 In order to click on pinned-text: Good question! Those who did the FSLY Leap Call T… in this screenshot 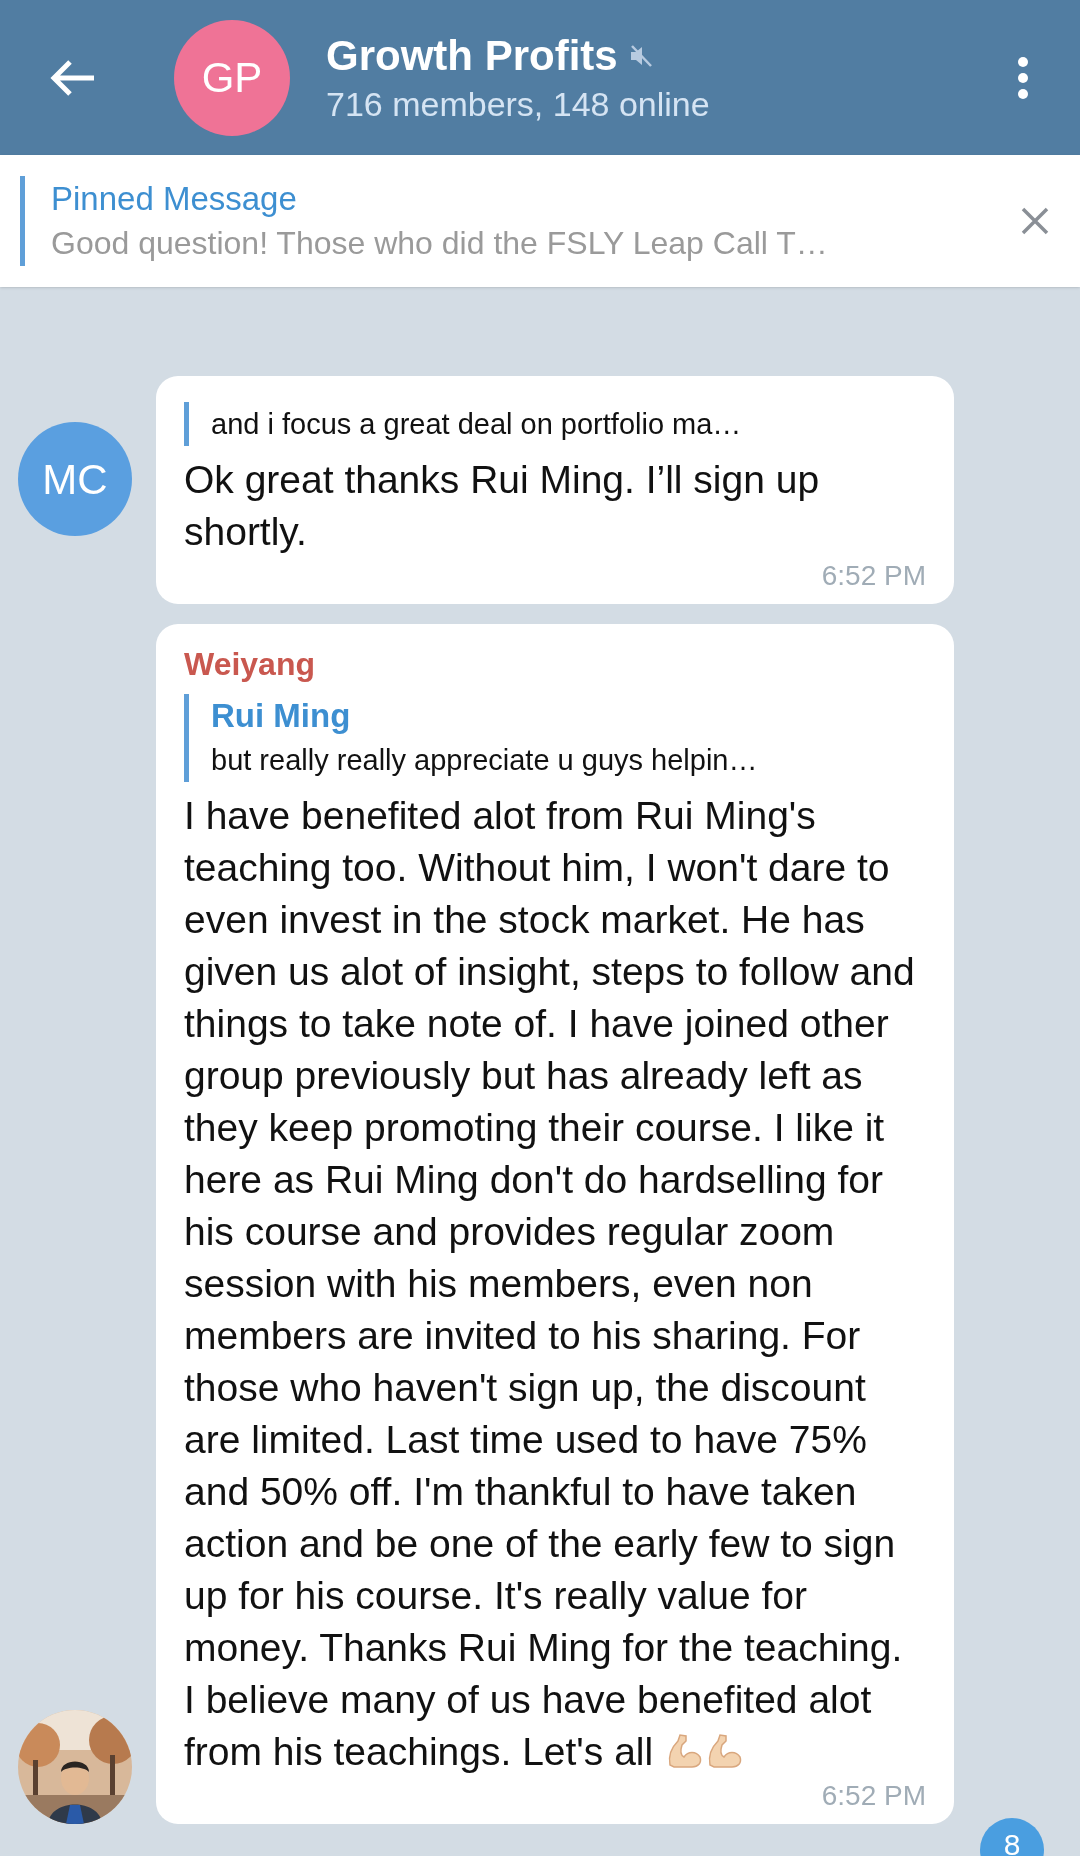, I will do `click(440, 243)`.